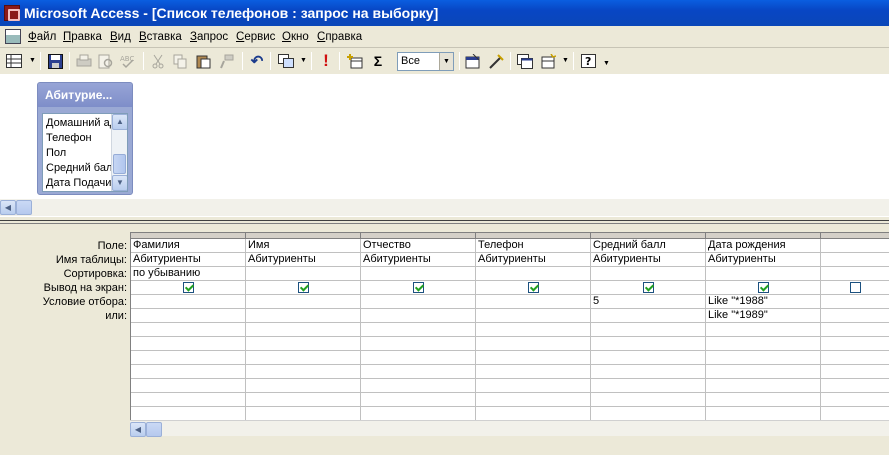 This screenshot has width=889, height=455. What do you see at coordinates (79, 168) in the screenshot?
I see `field-list-item: Средний балл` at bounding box center [79, 168].